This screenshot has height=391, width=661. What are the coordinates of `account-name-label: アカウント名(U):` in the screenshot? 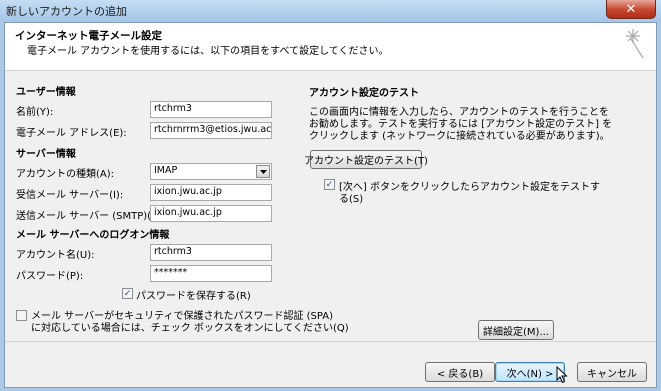 It's located at (55, 255).